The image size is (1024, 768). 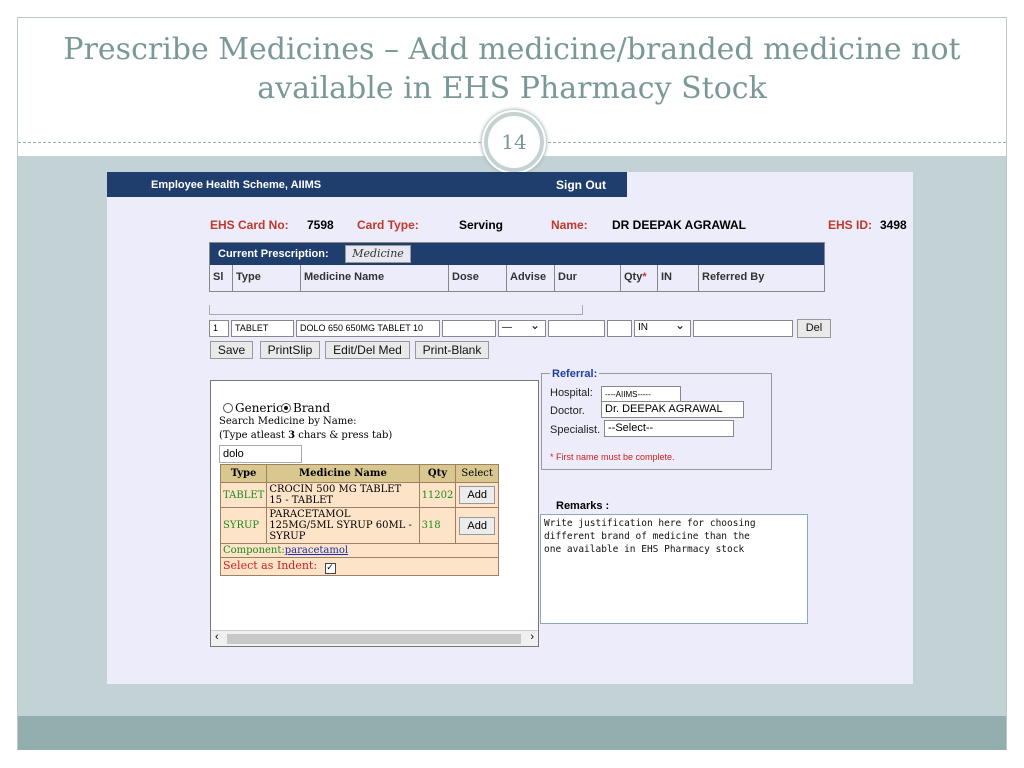 I want to click on row-dose-field, so click(x=469, y=328).